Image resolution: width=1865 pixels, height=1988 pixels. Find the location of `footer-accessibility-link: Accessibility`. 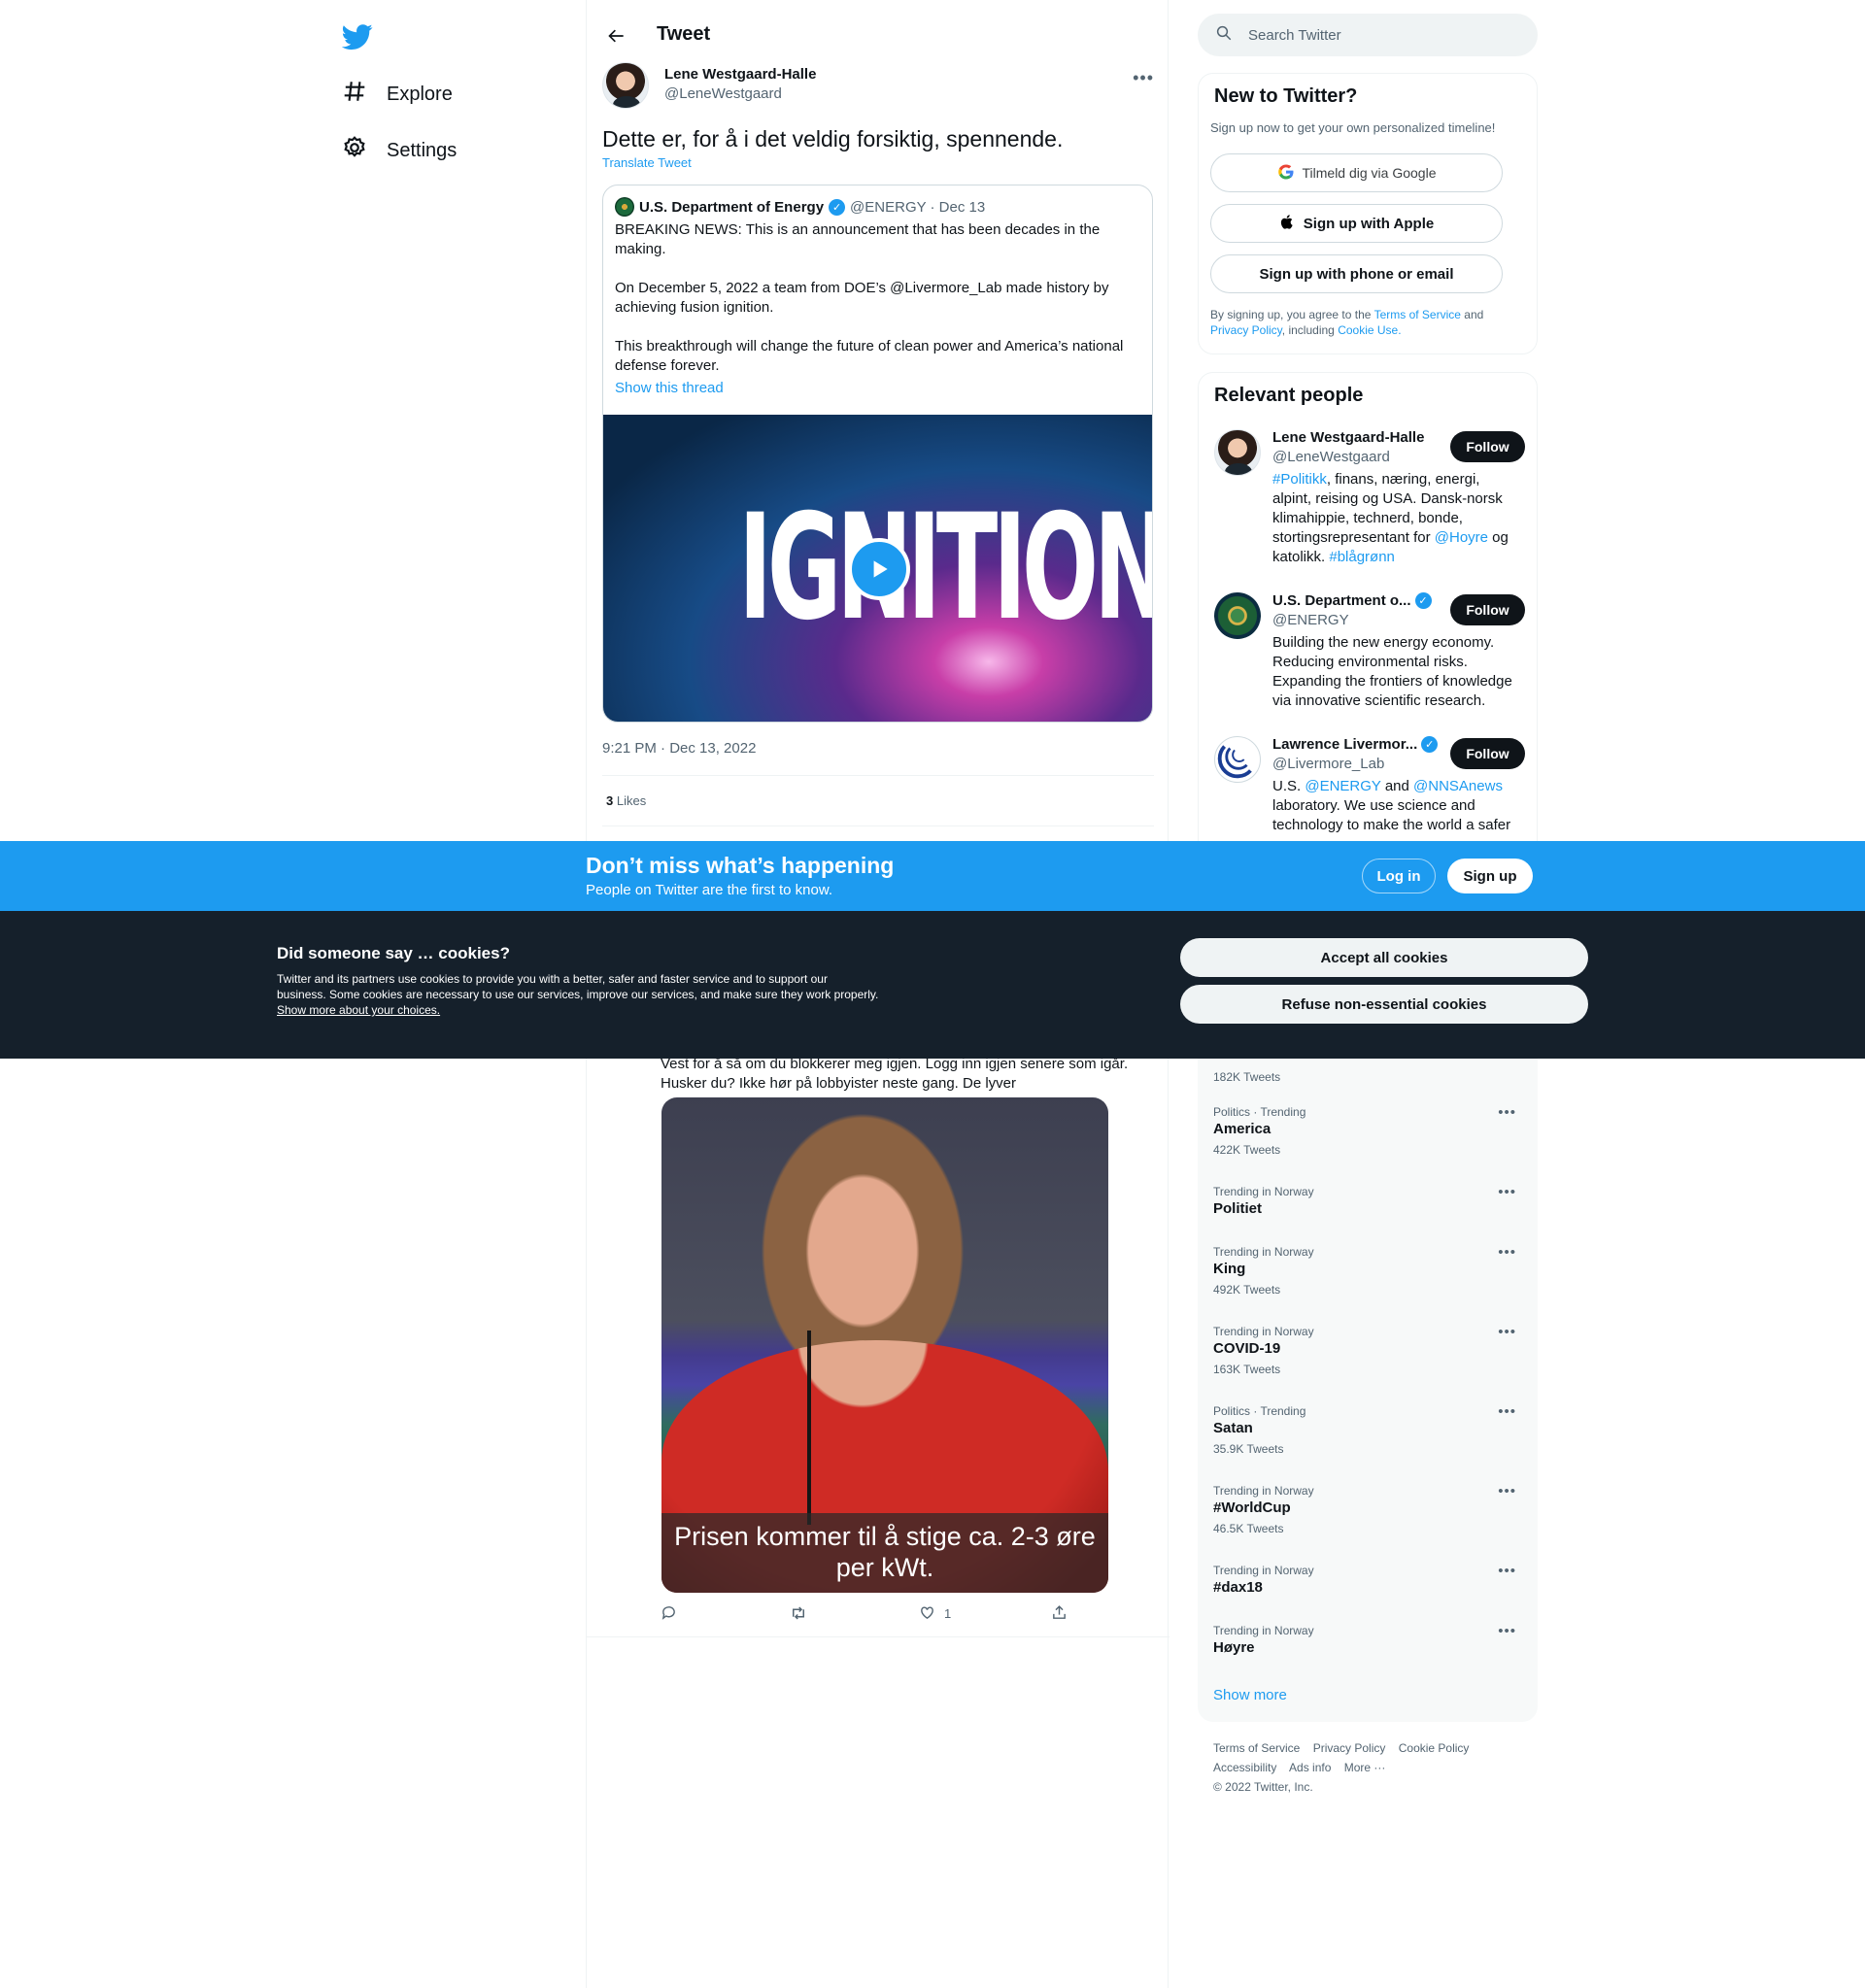

footer-accessibility-link: Accessibility is located at coordinates (1244, 1767).